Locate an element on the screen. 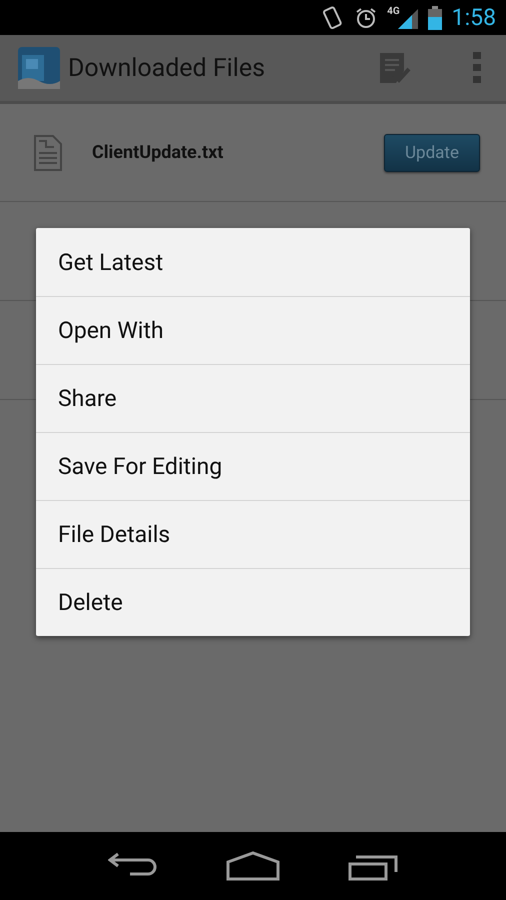 This screenshot has height=900, width=506. battery-icon is located at coordinates (435, 18).